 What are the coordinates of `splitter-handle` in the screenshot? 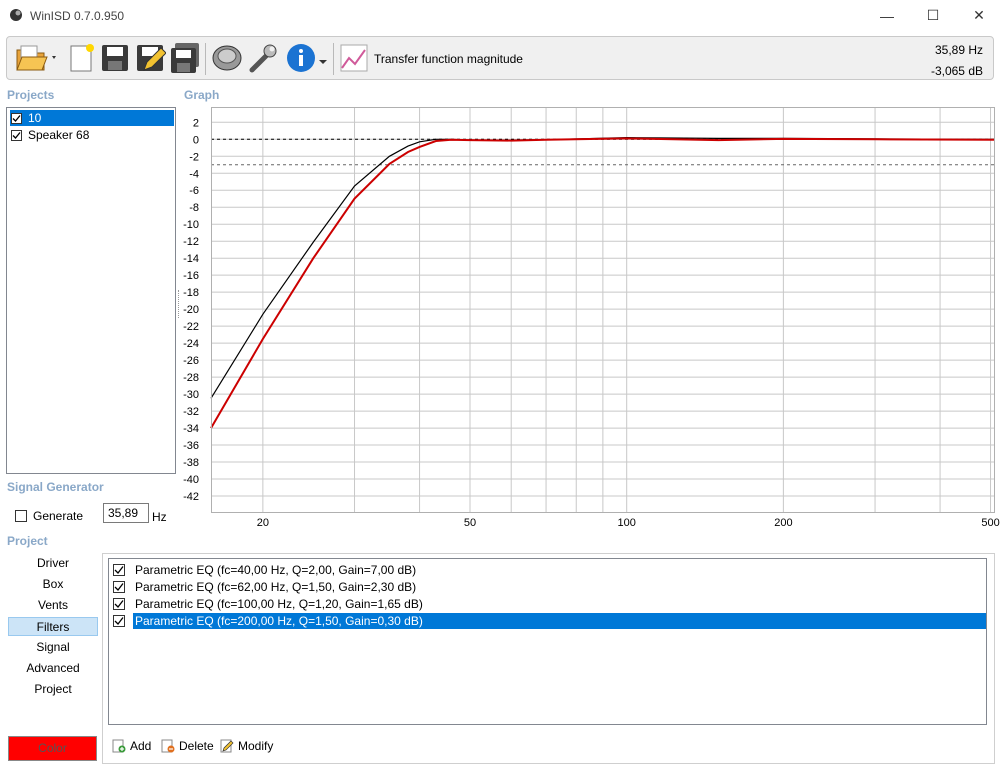 It's located at (180, 304).